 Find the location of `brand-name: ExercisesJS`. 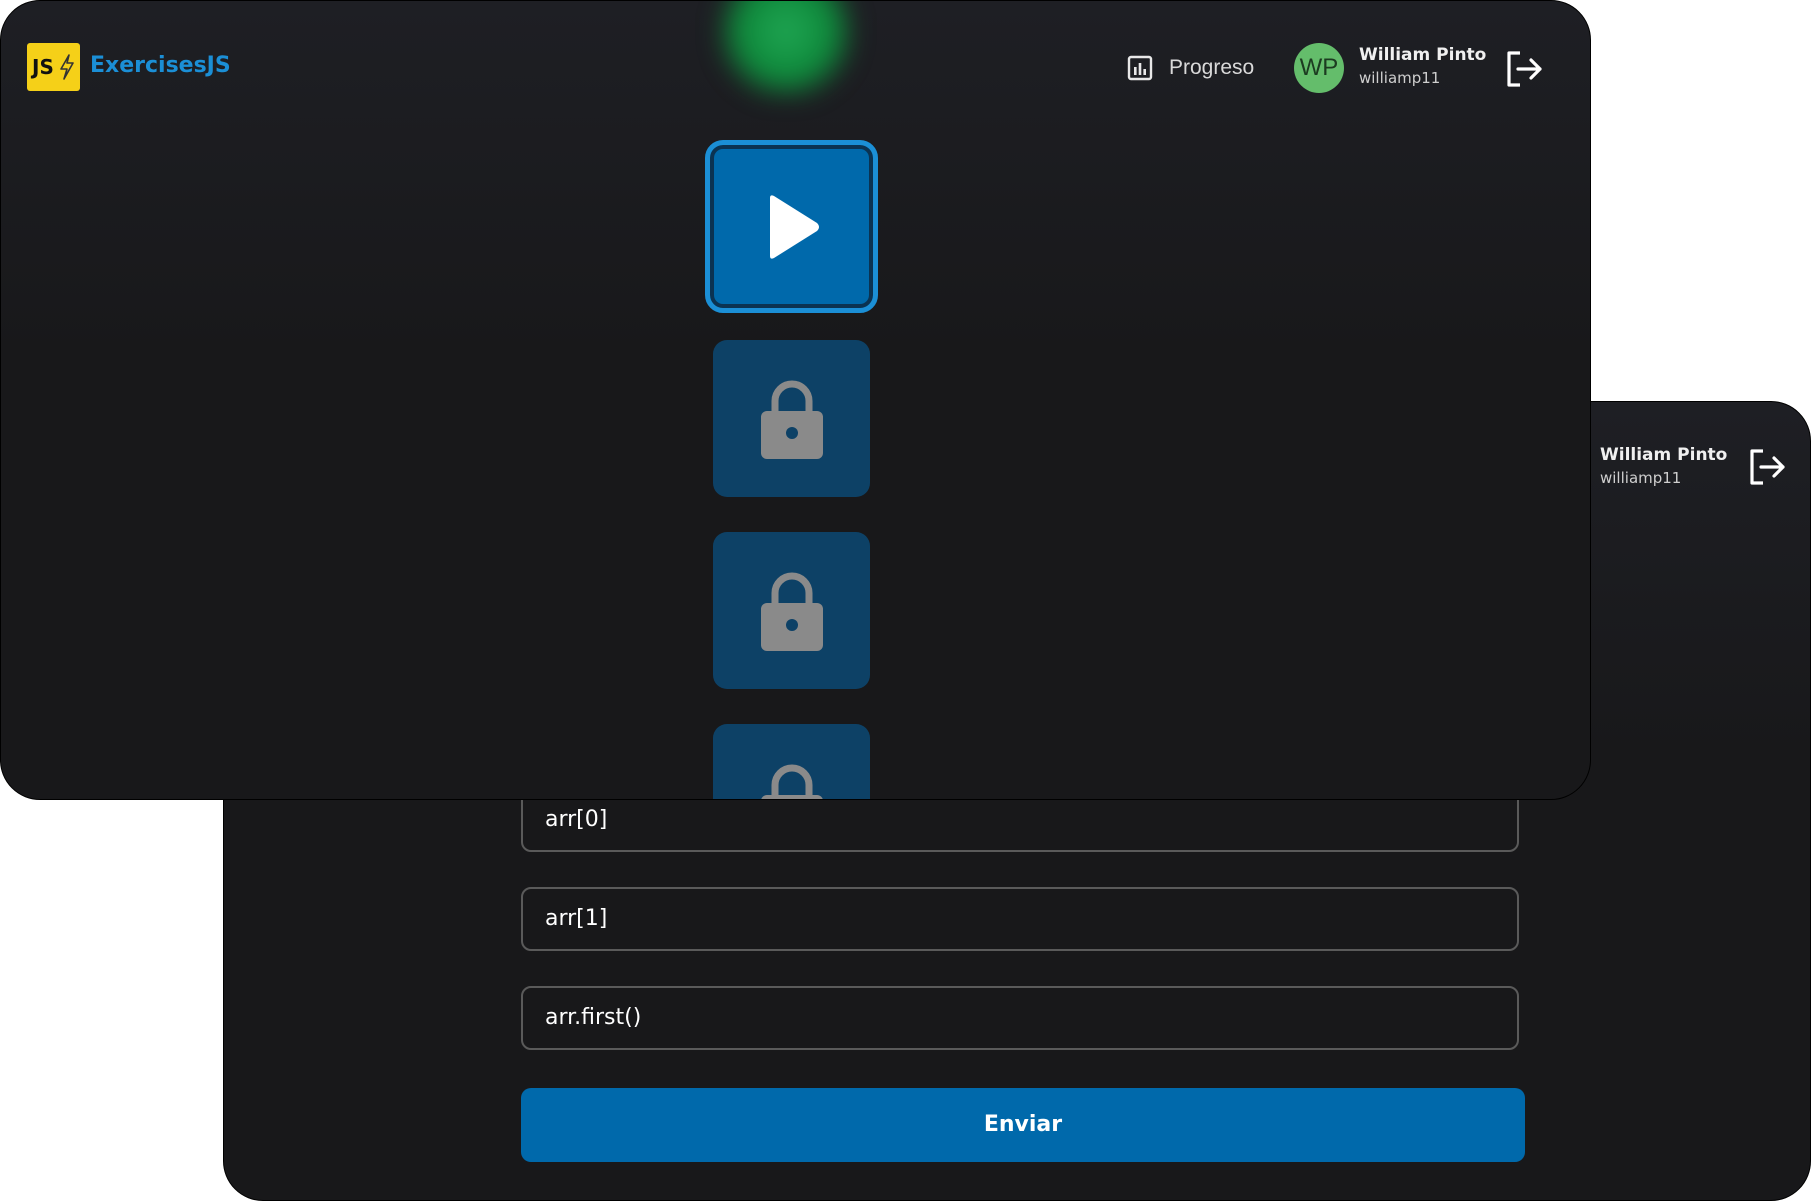

brand-name: ExercisesJS is located at coordinates (160, 65).